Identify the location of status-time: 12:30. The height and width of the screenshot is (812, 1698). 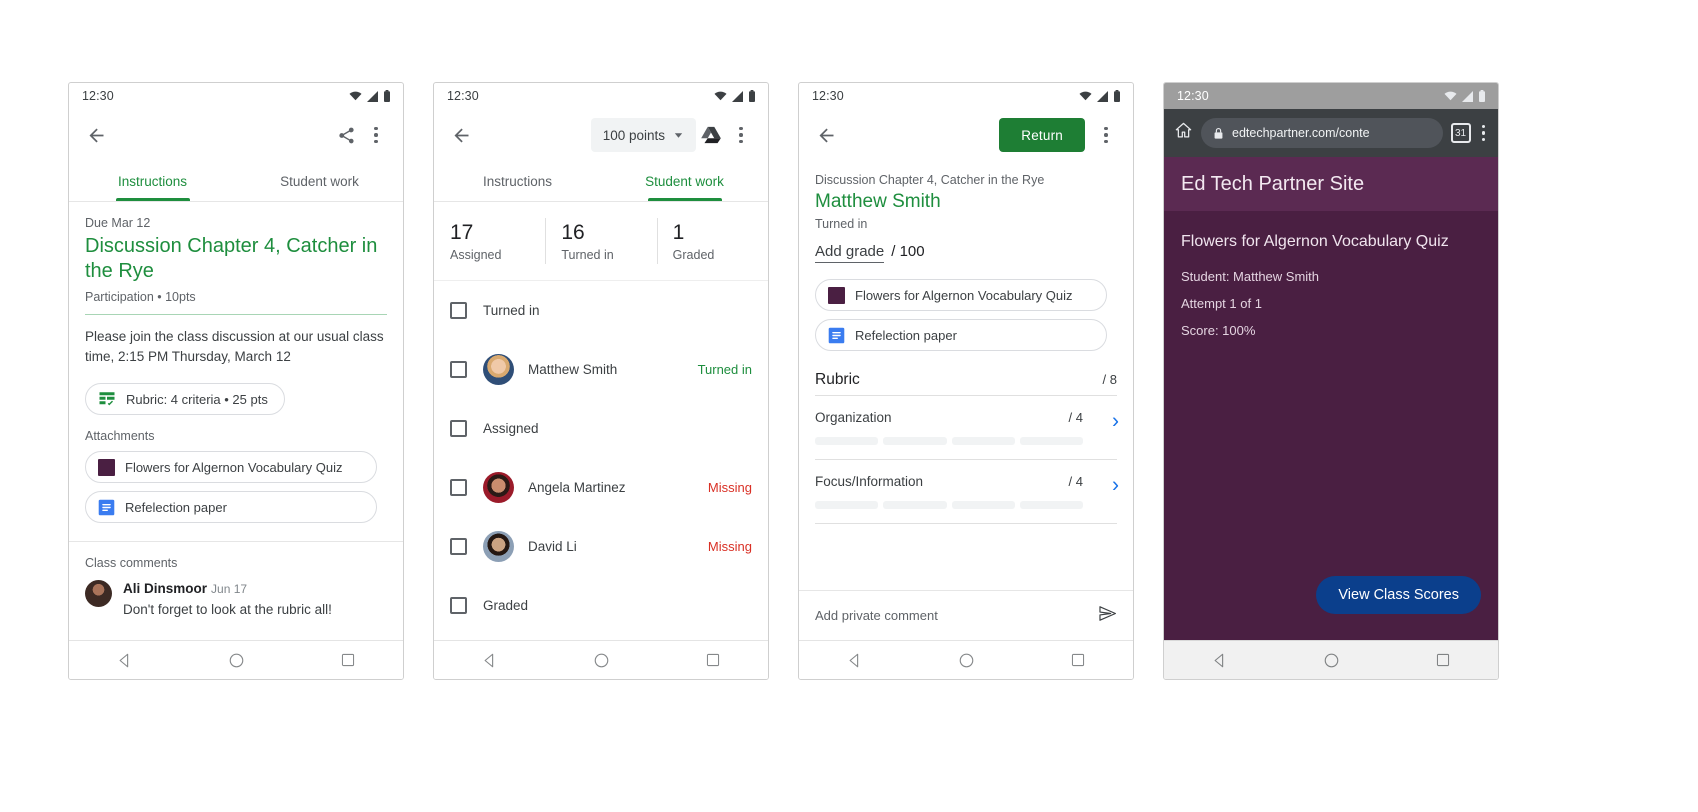
(1193, 96).